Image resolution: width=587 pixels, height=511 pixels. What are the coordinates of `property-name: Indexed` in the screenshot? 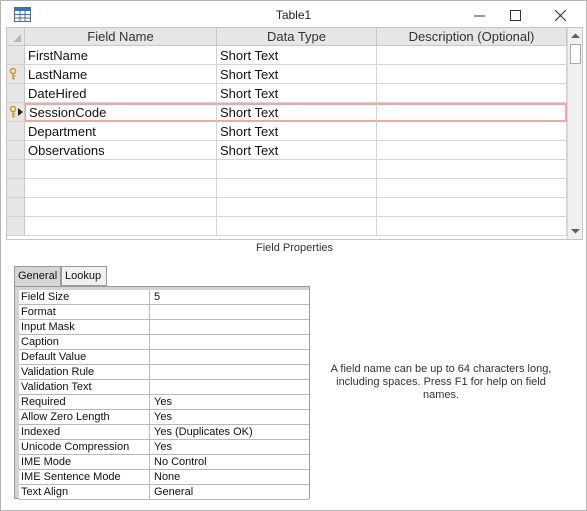 It's located at (84, 432).